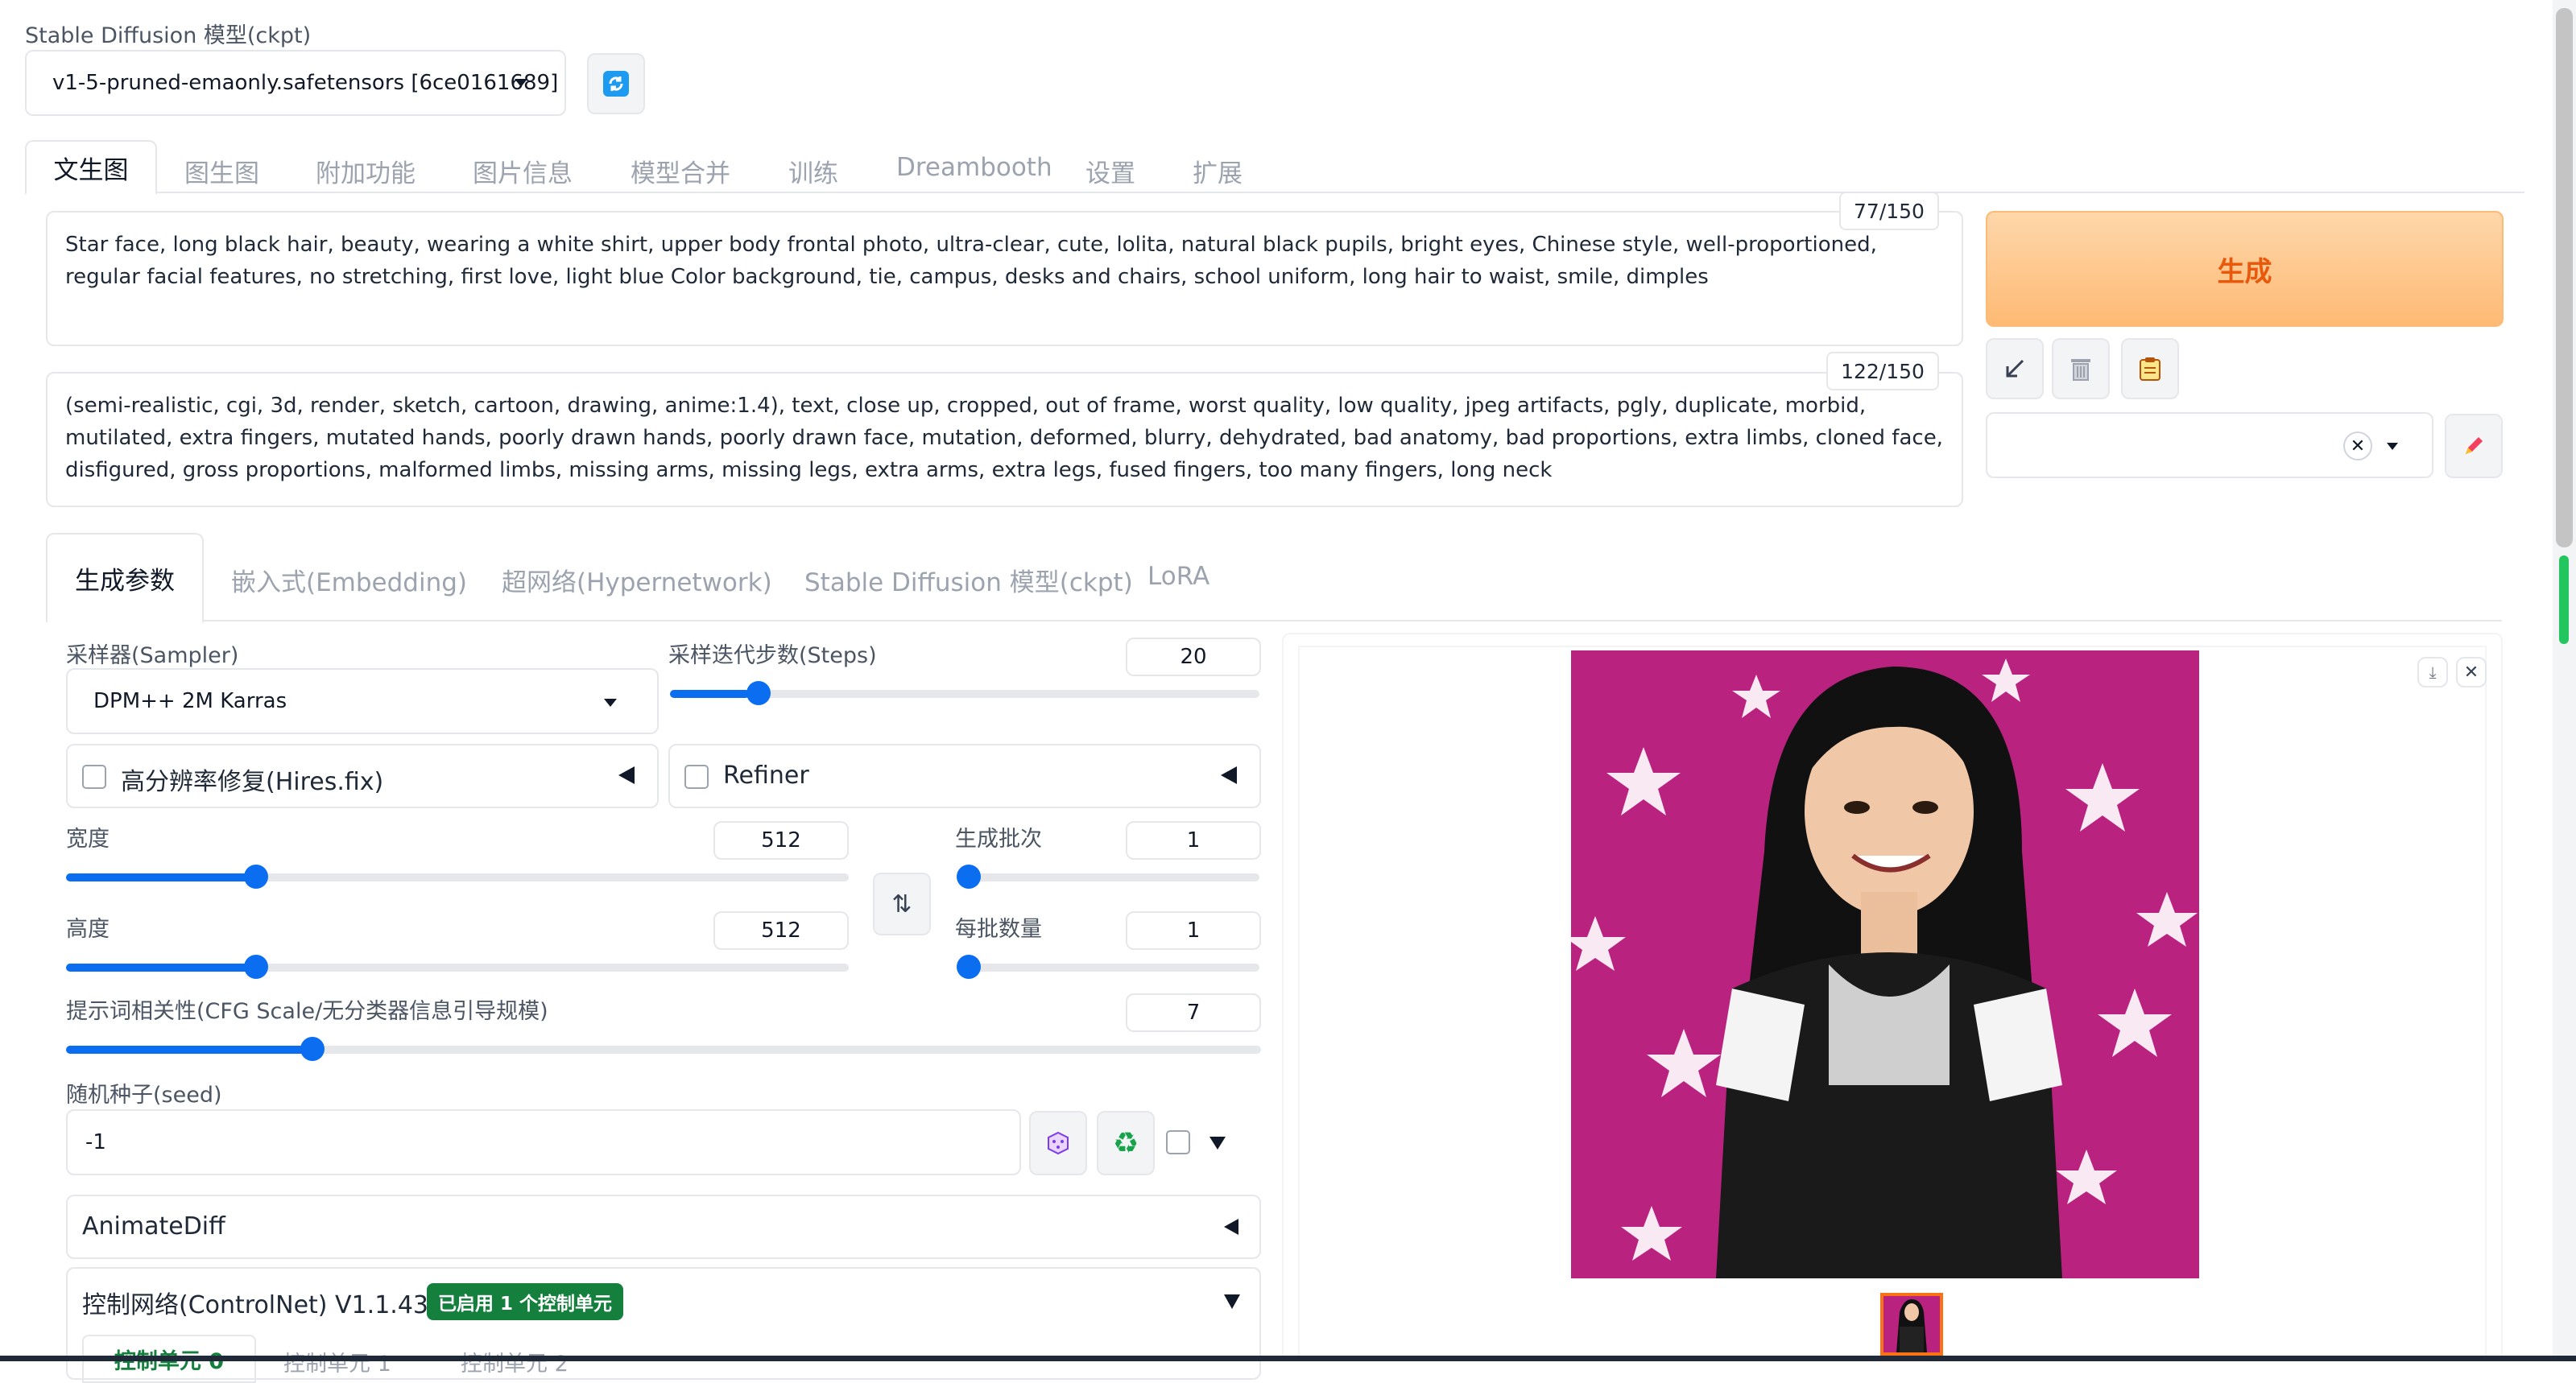 The height and width of the screenshot is (1383, 2576). I want to click on trash-icon, so click(2080, 370).